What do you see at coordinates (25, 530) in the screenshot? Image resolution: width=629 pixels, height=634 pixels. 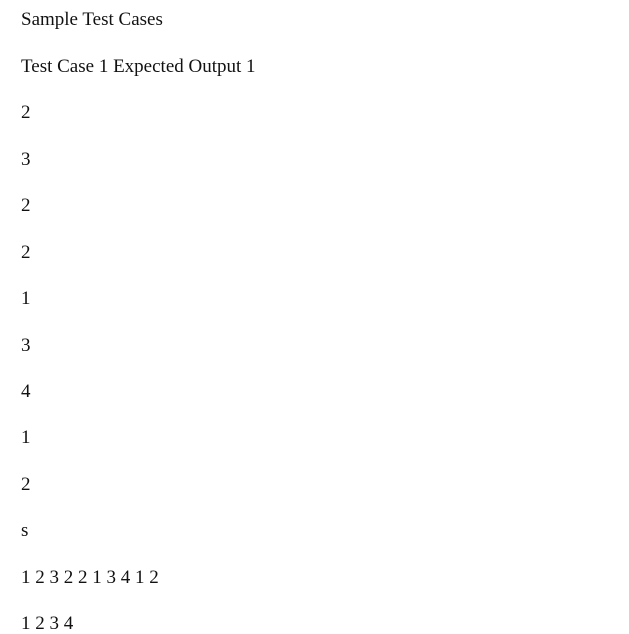 I see `marker-line: s` at bounding box center [25, 530].